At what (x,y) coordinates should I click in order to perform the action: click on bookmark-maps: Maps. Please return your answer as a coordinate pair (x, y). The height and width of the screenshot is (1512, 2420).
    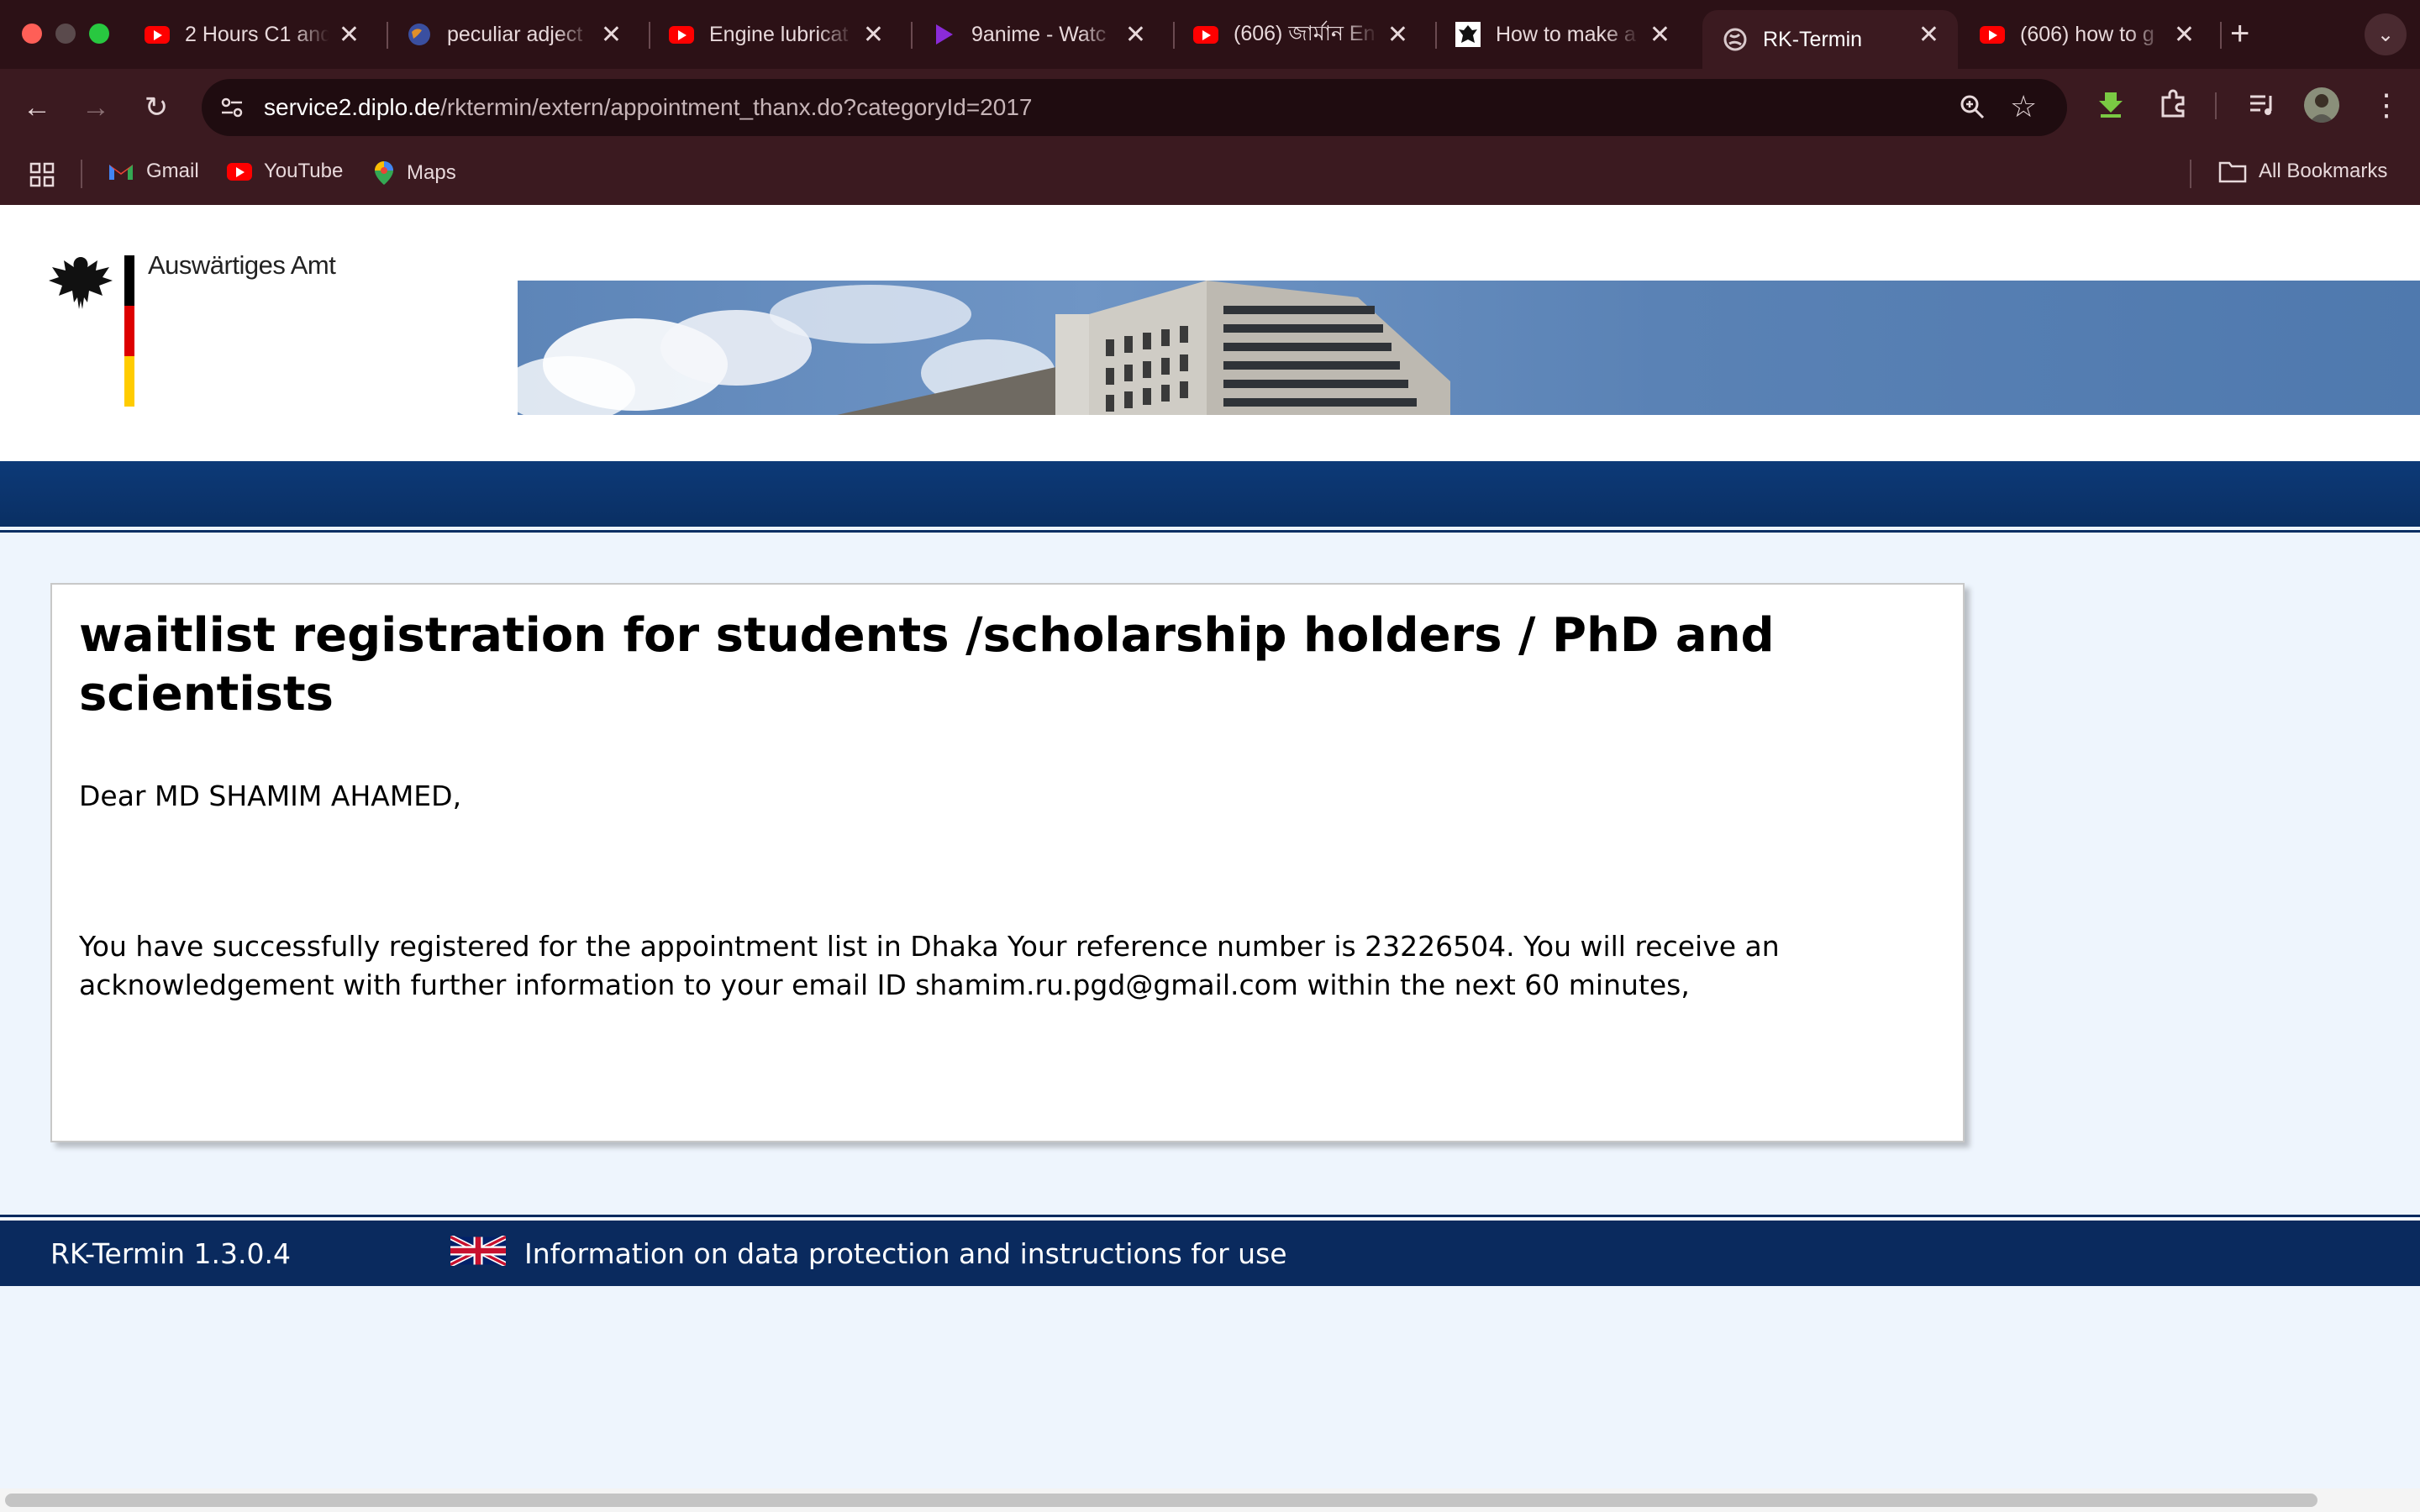
    Looking at the image, I should click on (414, 173).